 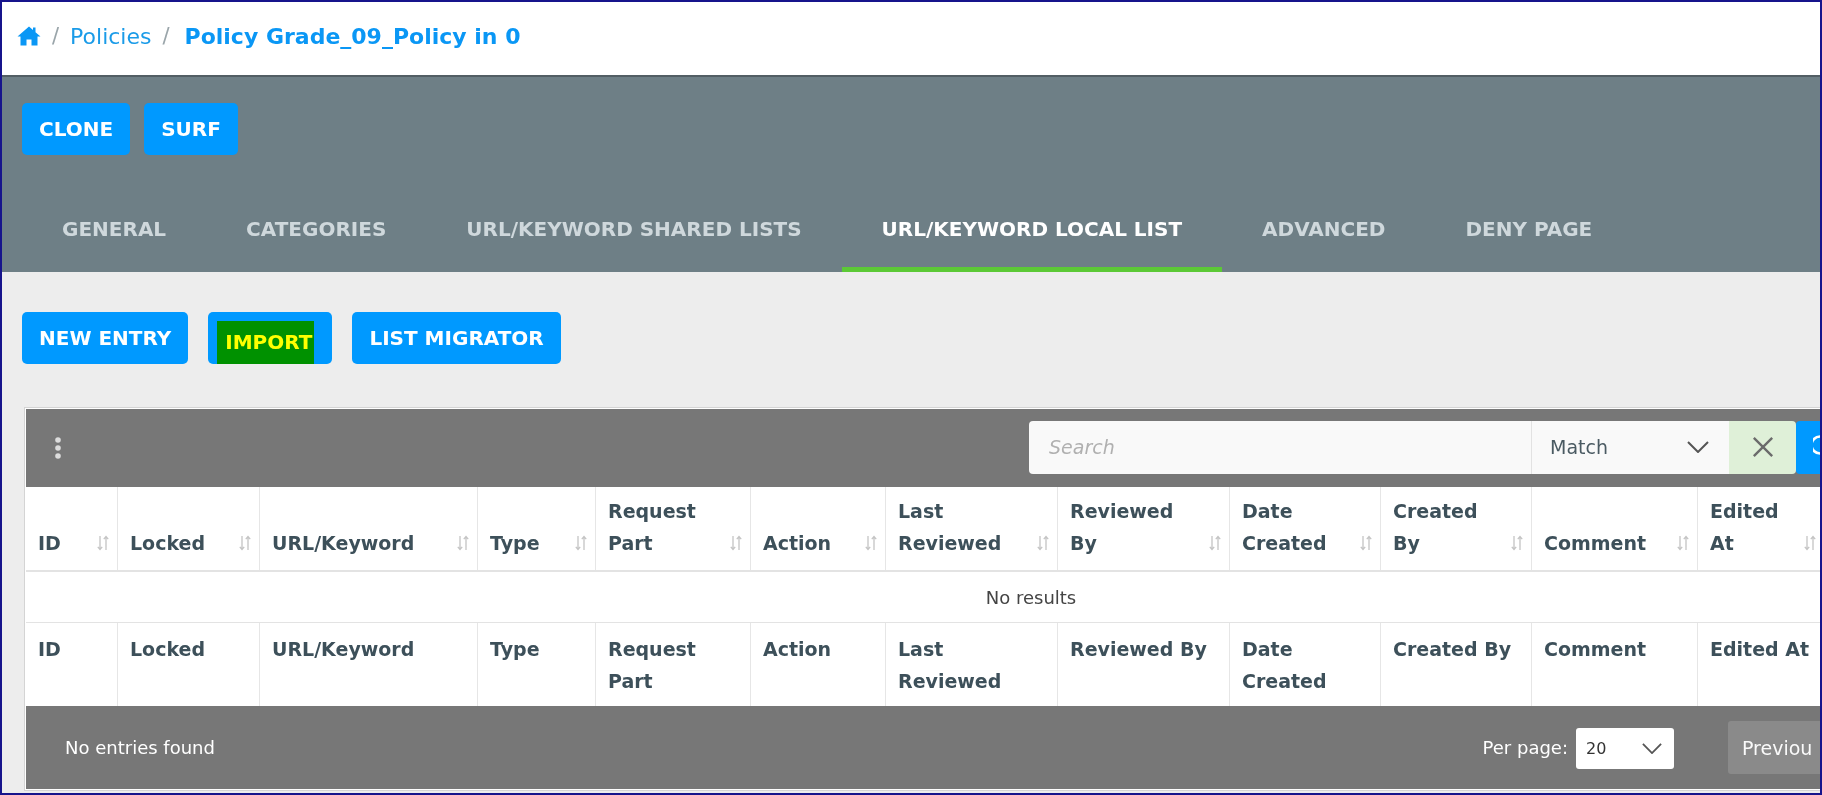 What do you see at coordinates (1284, 665) in the screenshot?
I see `column-footer-label: Date Created` at bounding box center [1284, 665].